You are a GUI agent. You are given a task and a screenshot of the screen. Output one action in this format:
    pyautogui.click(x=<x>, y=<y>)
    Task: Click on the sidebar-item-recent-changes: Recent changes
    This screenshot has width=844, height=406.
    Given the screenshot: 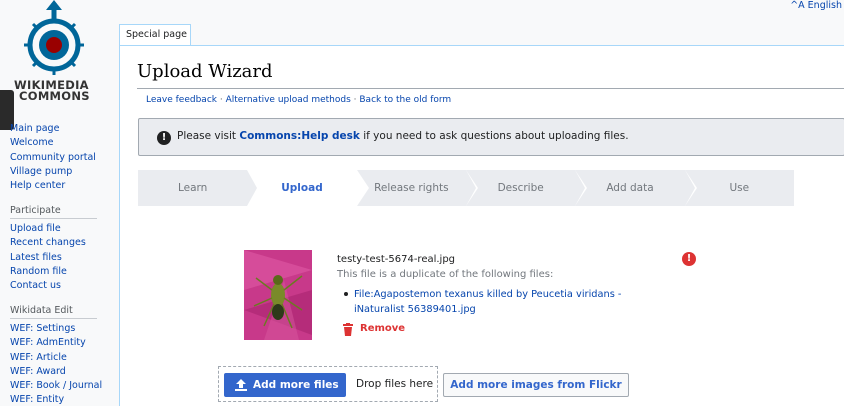 What is the action you would take?
    pyautogui.click(x=48, y=243)
    